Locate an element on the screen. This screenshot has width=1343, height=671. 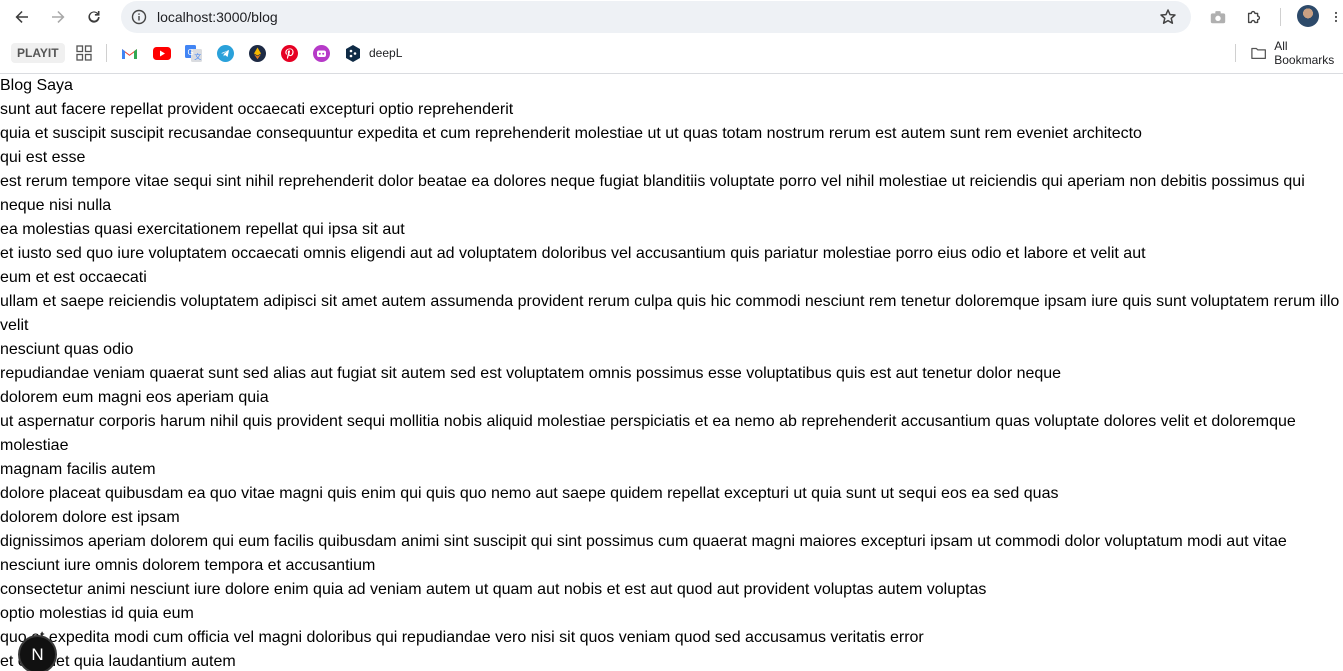
post-title: magnam facilis autem is located at coordinates (78, 469).